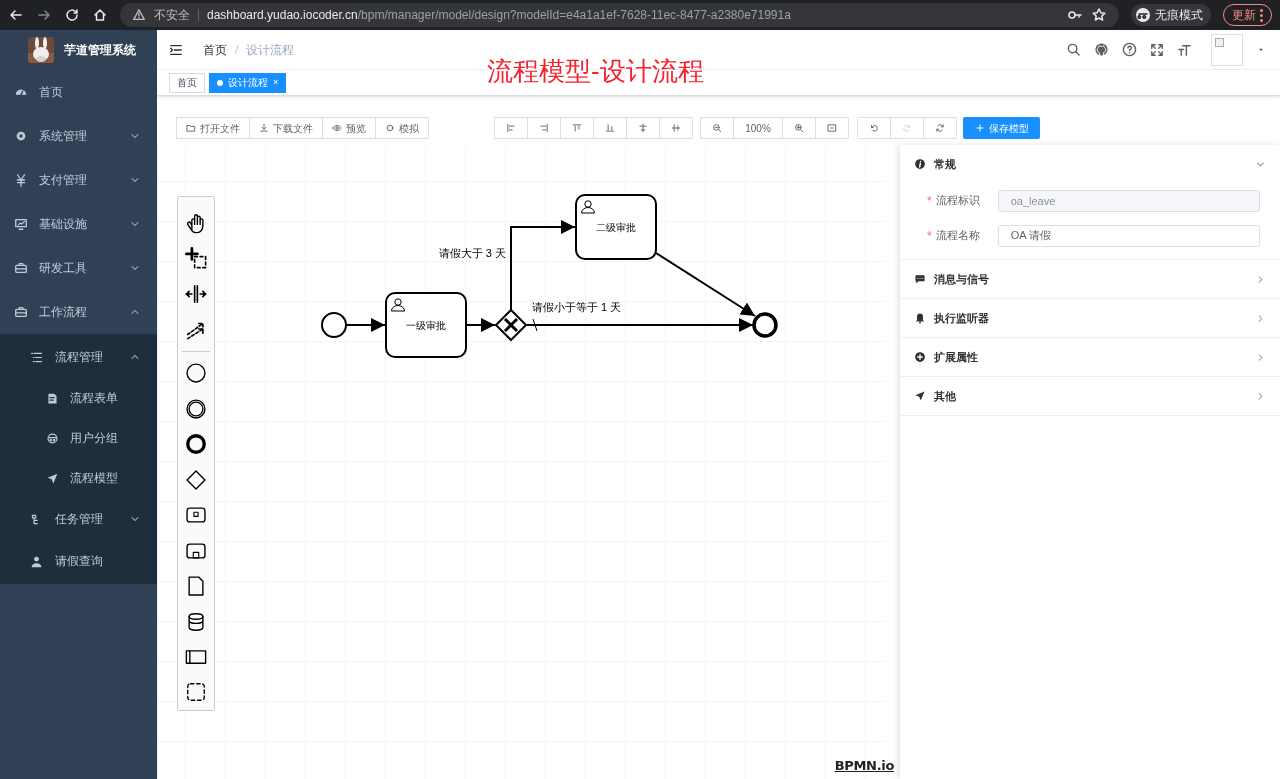 The height and width of the screenshot is (779, 1280). I want to click on redo-icon, so click(907, 128).